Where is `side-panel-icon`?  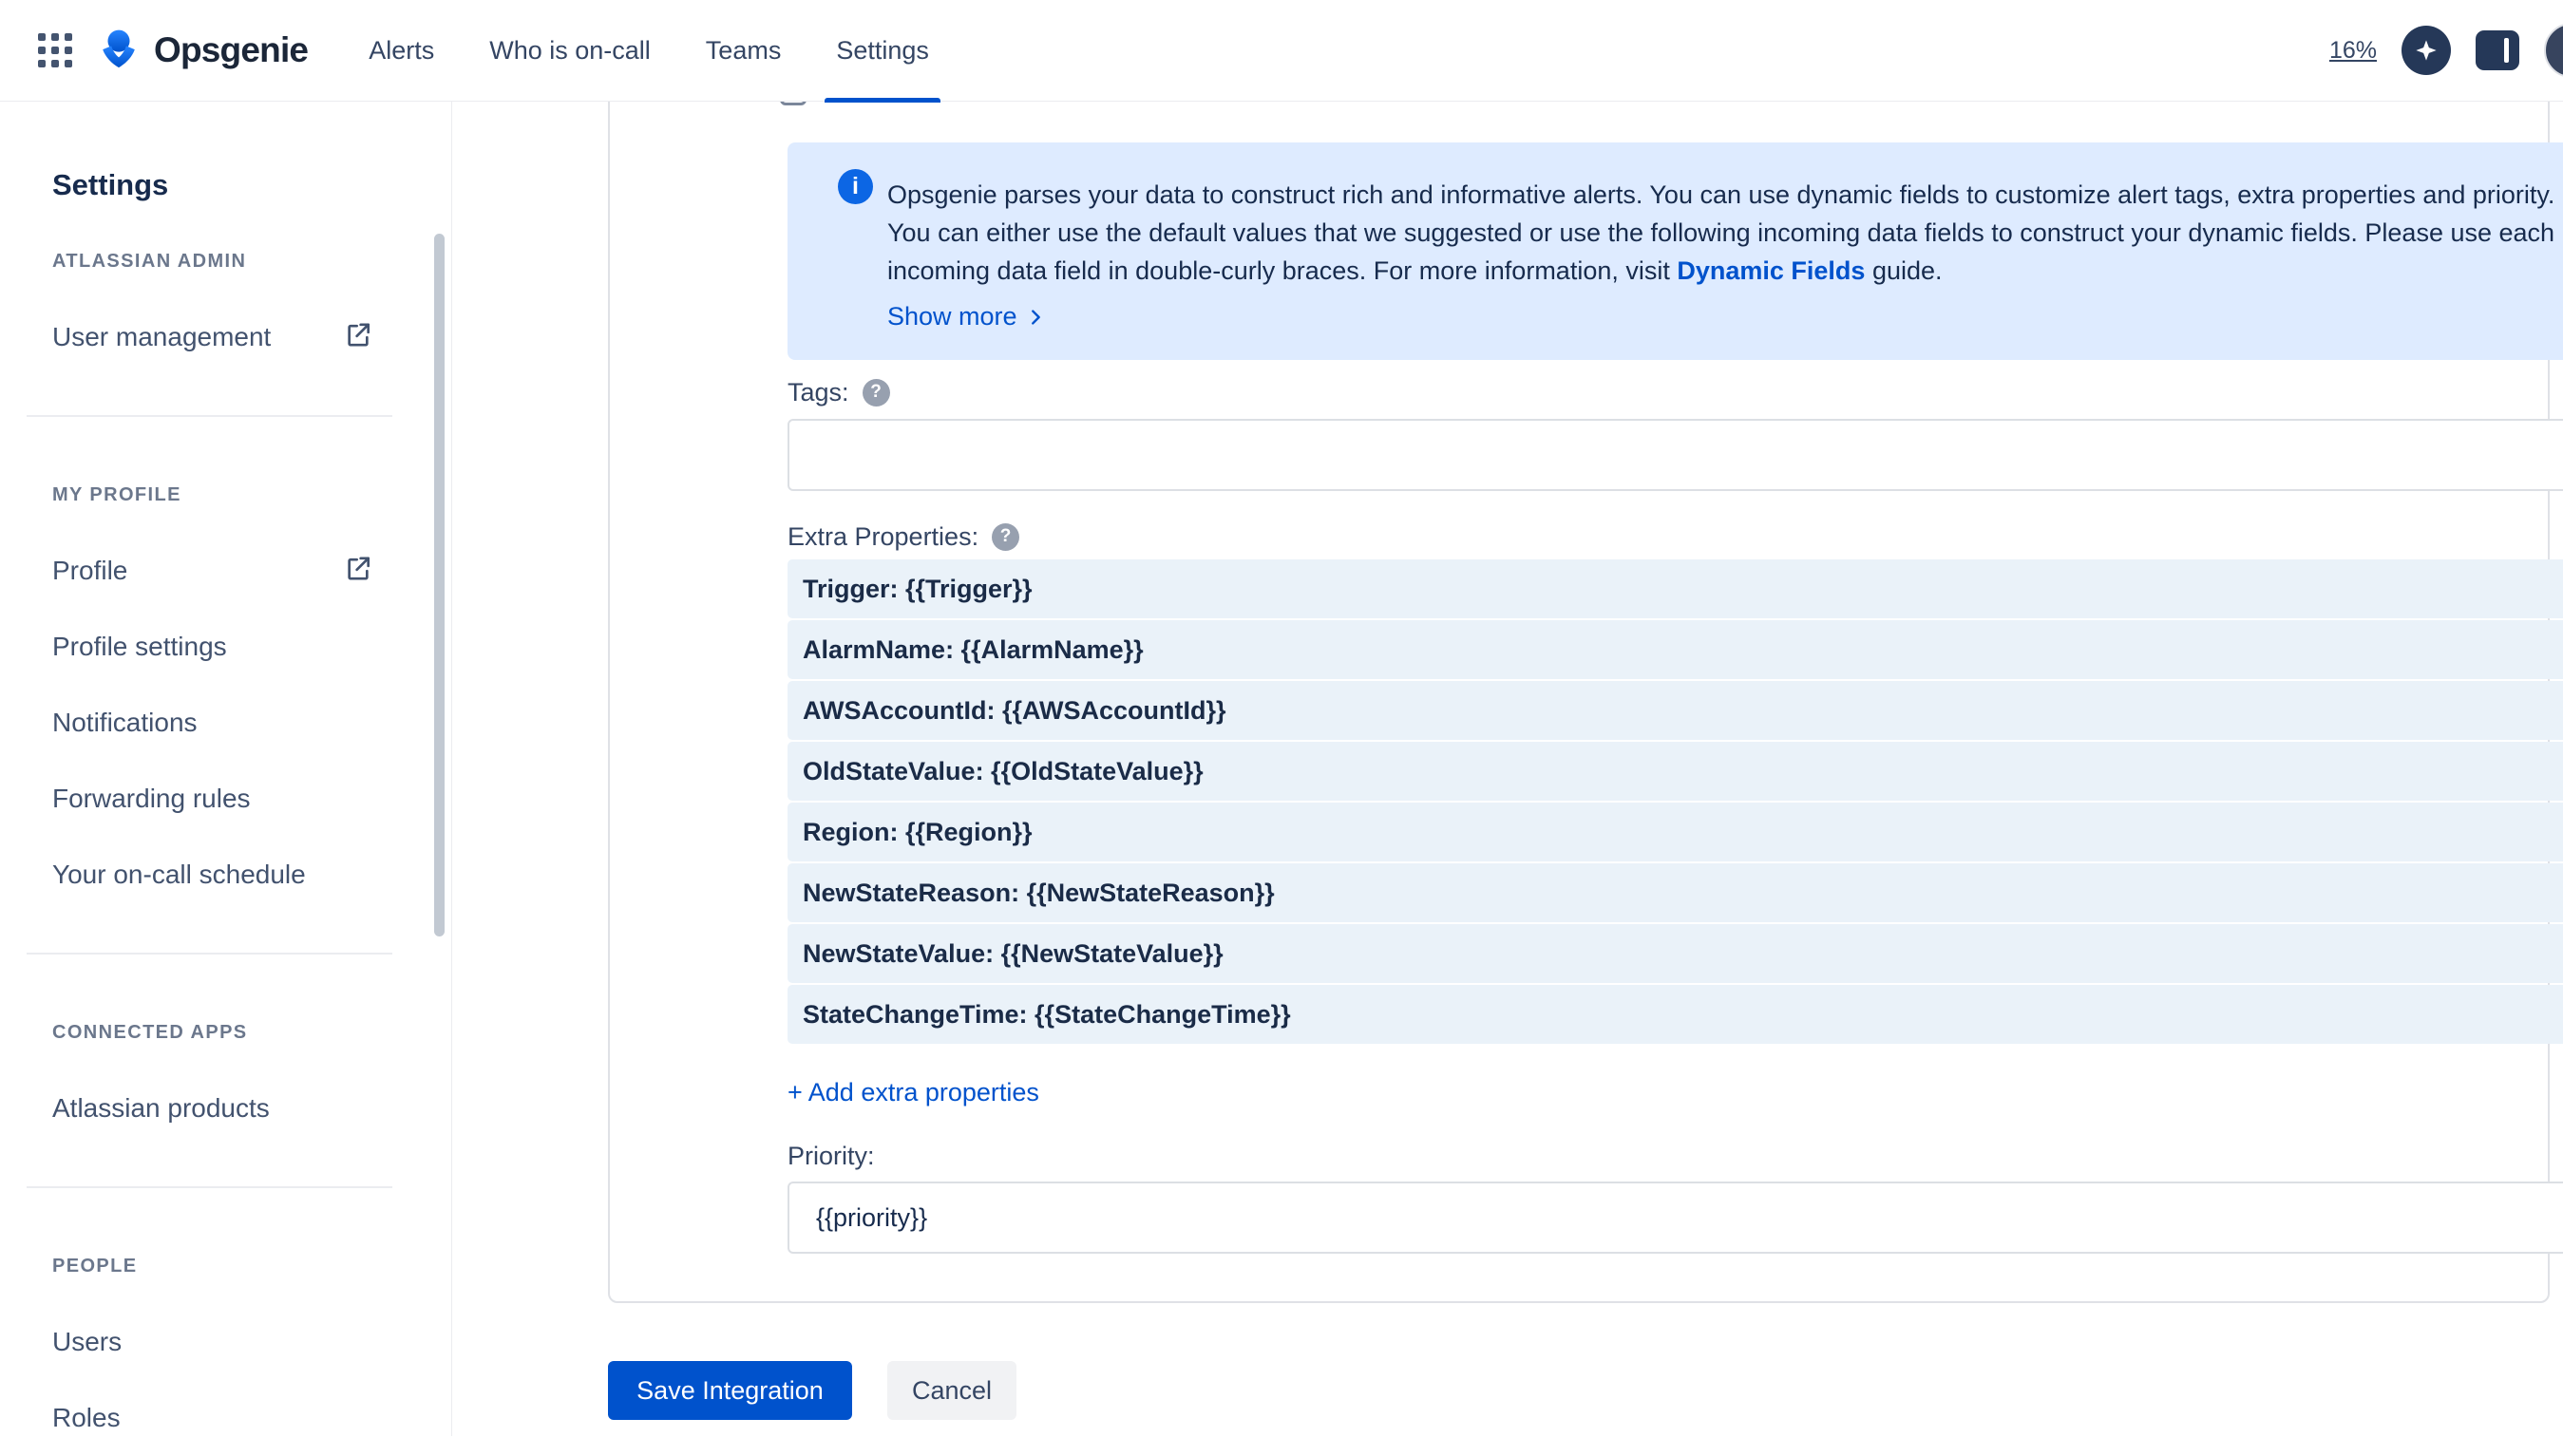
side-panel-icon is located at coordinates (2497, 50).